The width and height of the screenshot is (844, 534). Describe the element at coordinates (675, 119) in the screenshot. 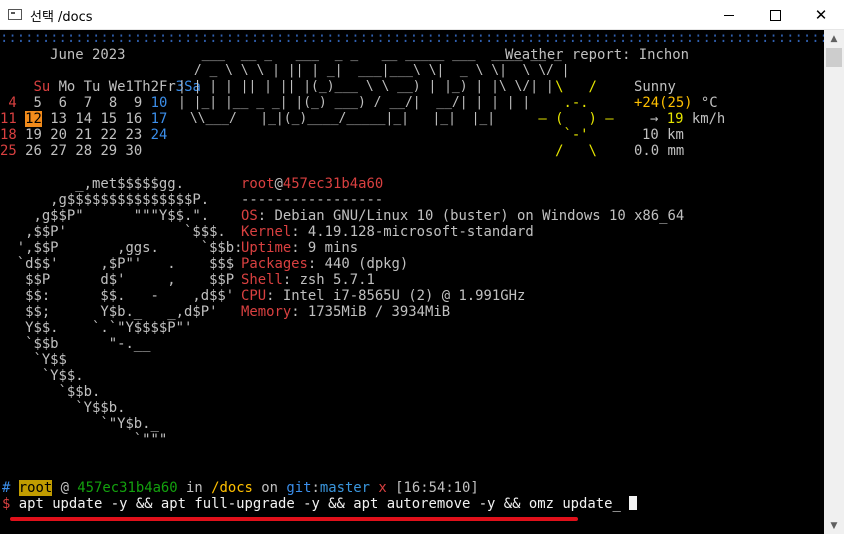

I see `wind-speed: 19` at that location.